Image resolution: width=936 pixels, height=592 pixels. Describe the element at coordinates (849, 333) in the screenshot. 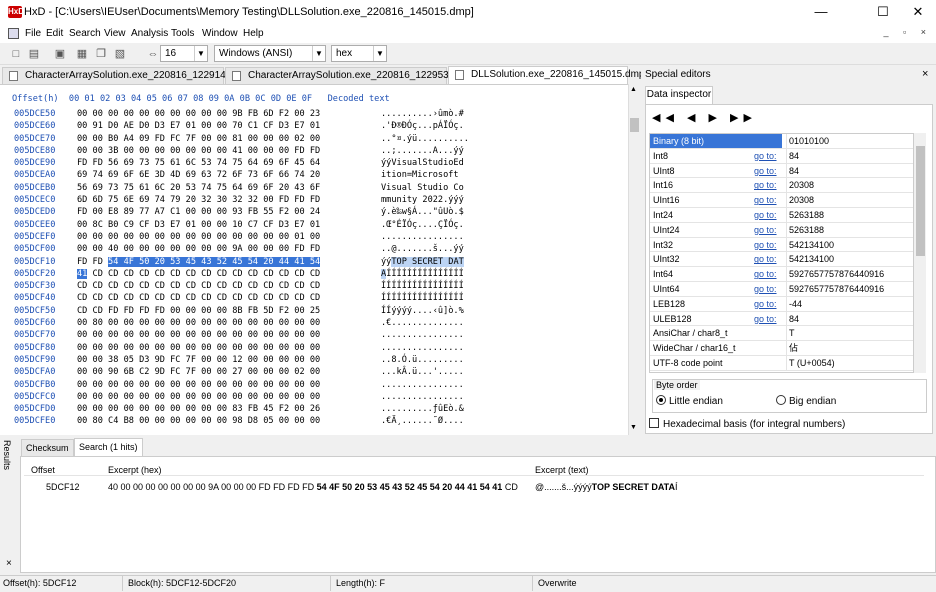

I see `inspector-value: T` at that location.